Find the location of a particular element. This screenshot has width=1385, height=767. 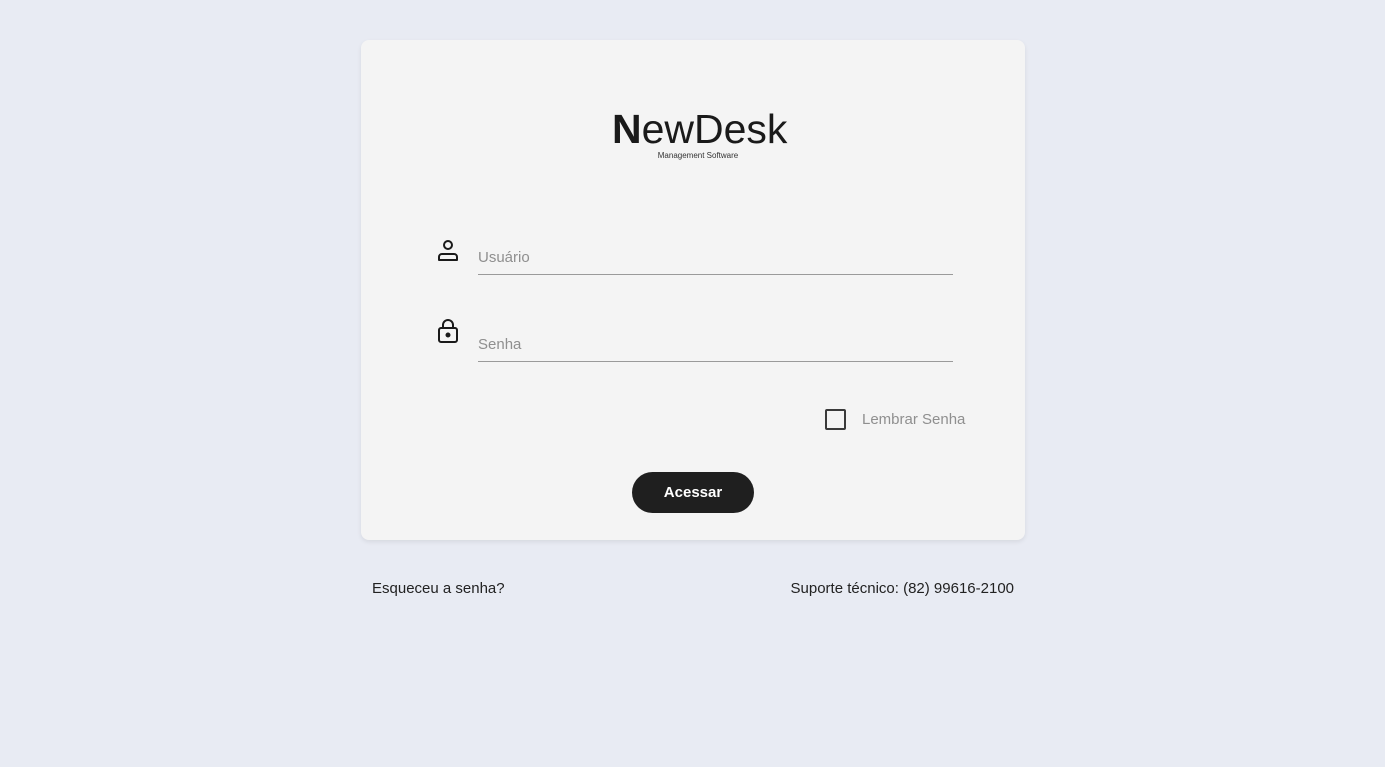

forgot-password-link: Esqueceu a senha? is located at coordinates (438, 588).